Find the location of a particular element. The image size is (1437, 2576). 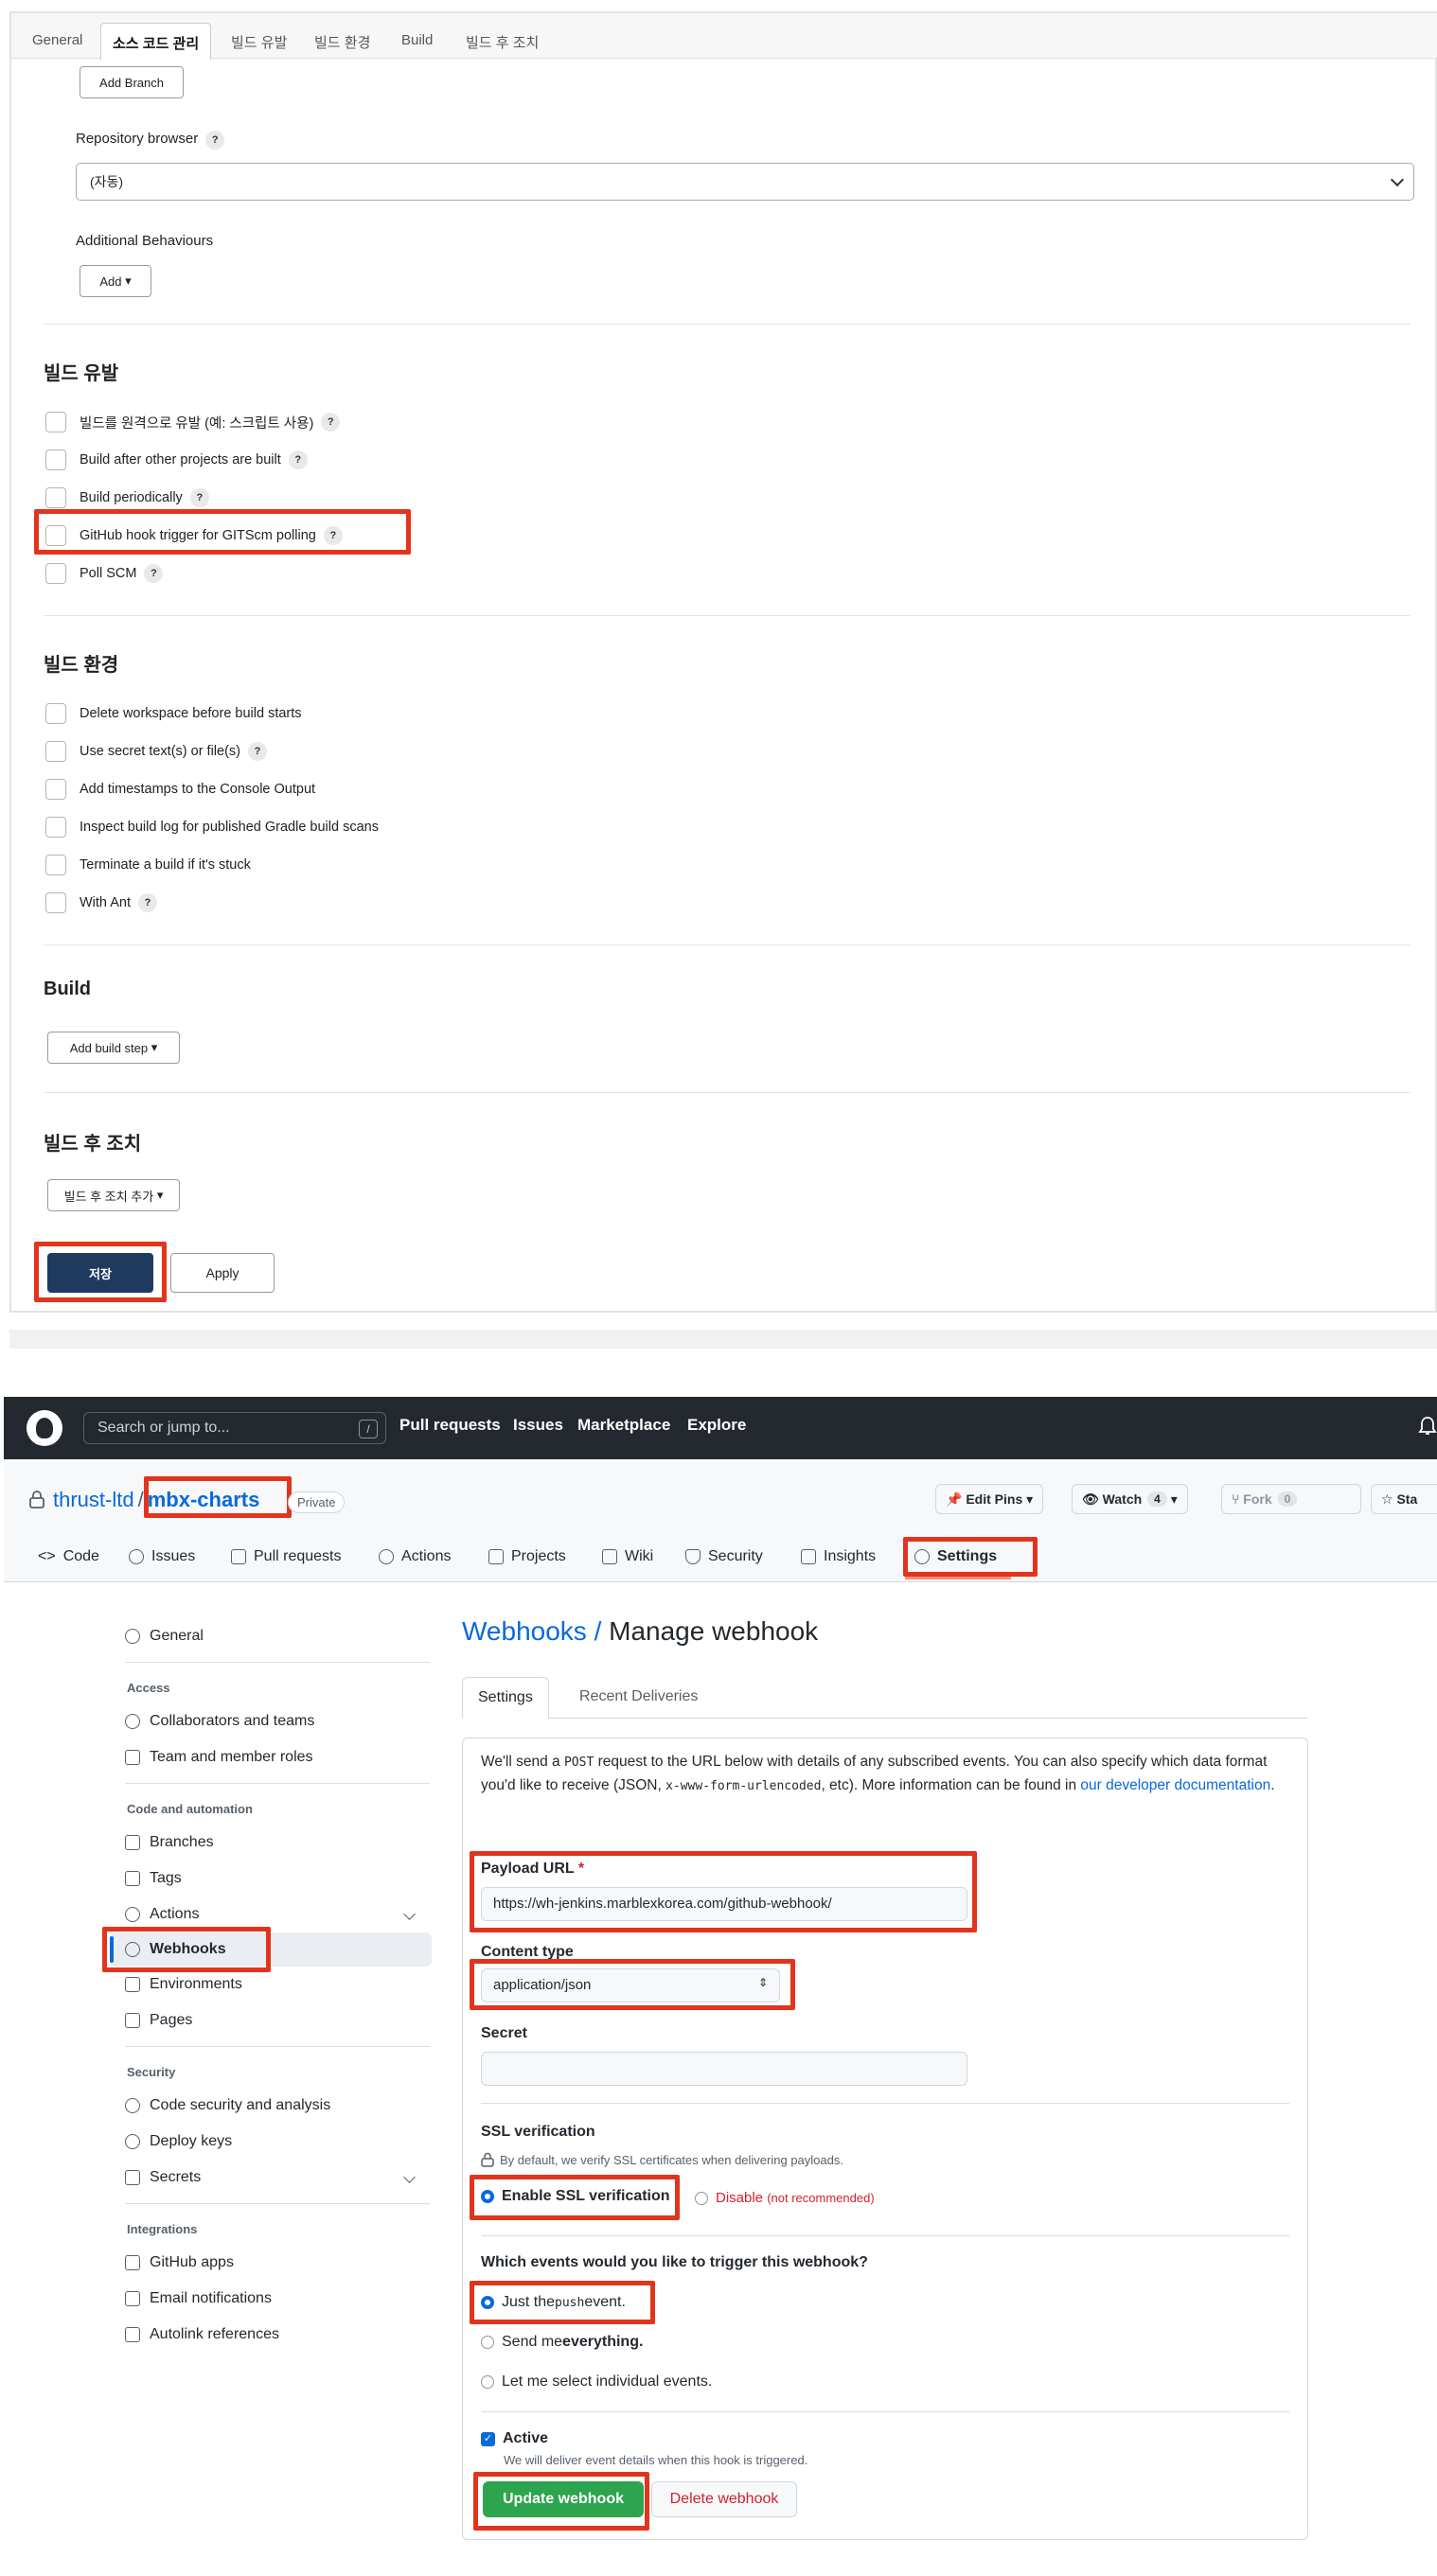

active-checkbox: ✓ Active is located at coordinates (514, 2438).